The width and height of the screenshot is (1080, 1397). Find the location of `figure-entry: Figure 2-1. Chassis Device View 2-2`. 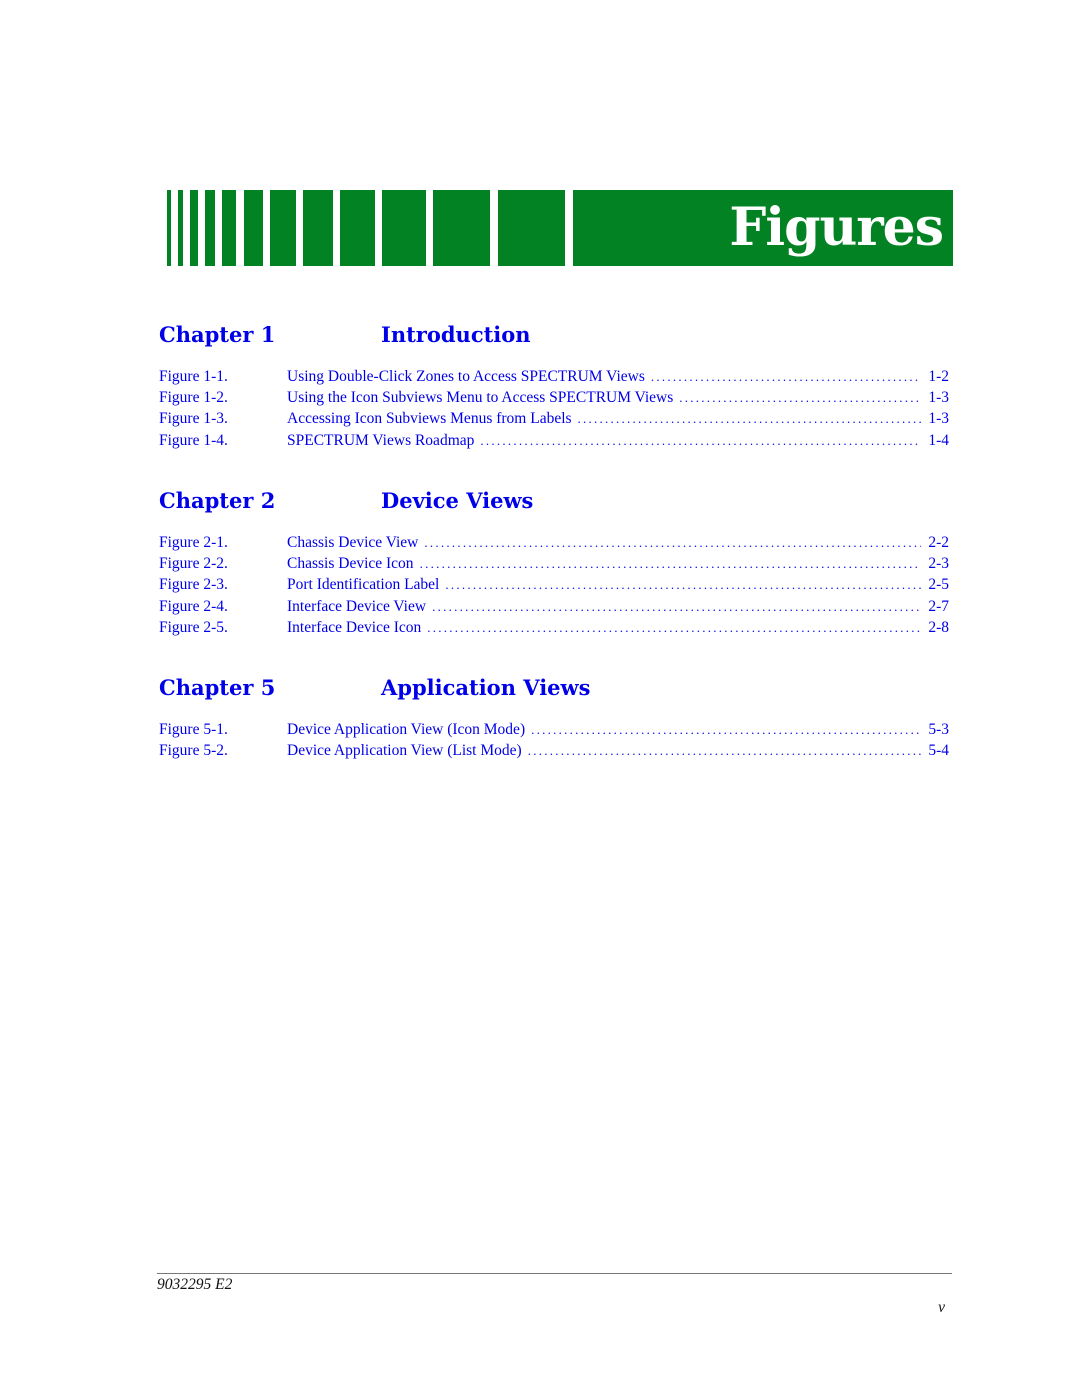

figure-entry: Figure 2-1. Chassis Device View 2-2 is located at coordinates (554, 544).